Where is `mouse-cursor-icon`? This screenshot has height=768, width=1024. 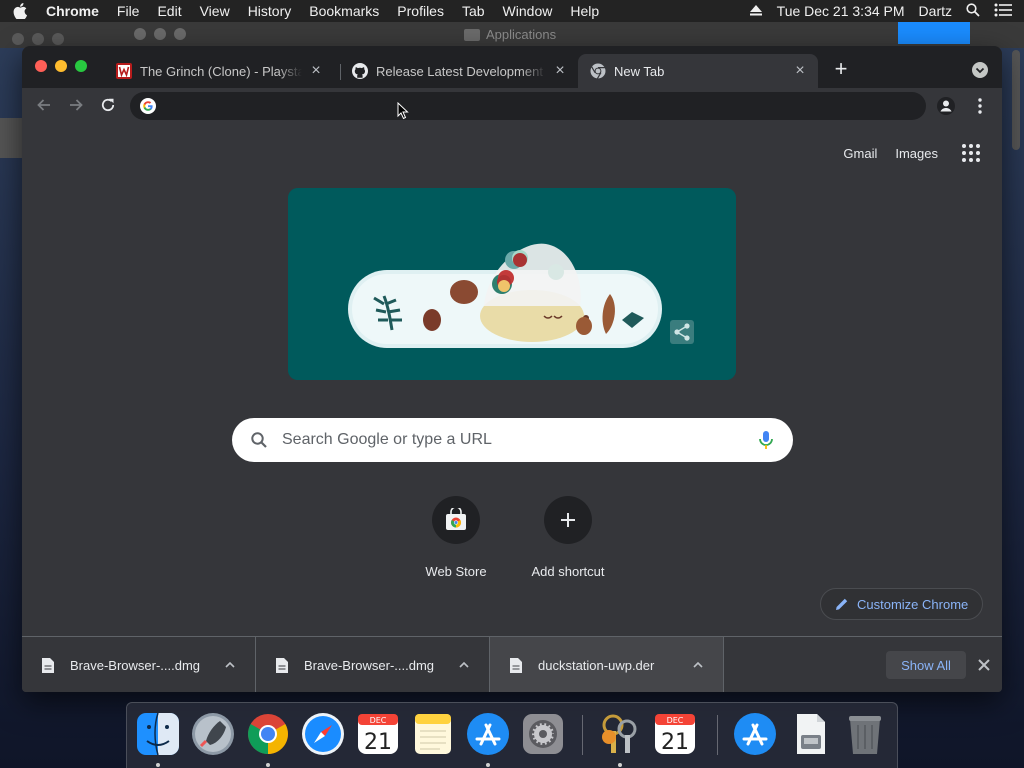 mouse-cursor-icon is located at coordinates (403, 110).